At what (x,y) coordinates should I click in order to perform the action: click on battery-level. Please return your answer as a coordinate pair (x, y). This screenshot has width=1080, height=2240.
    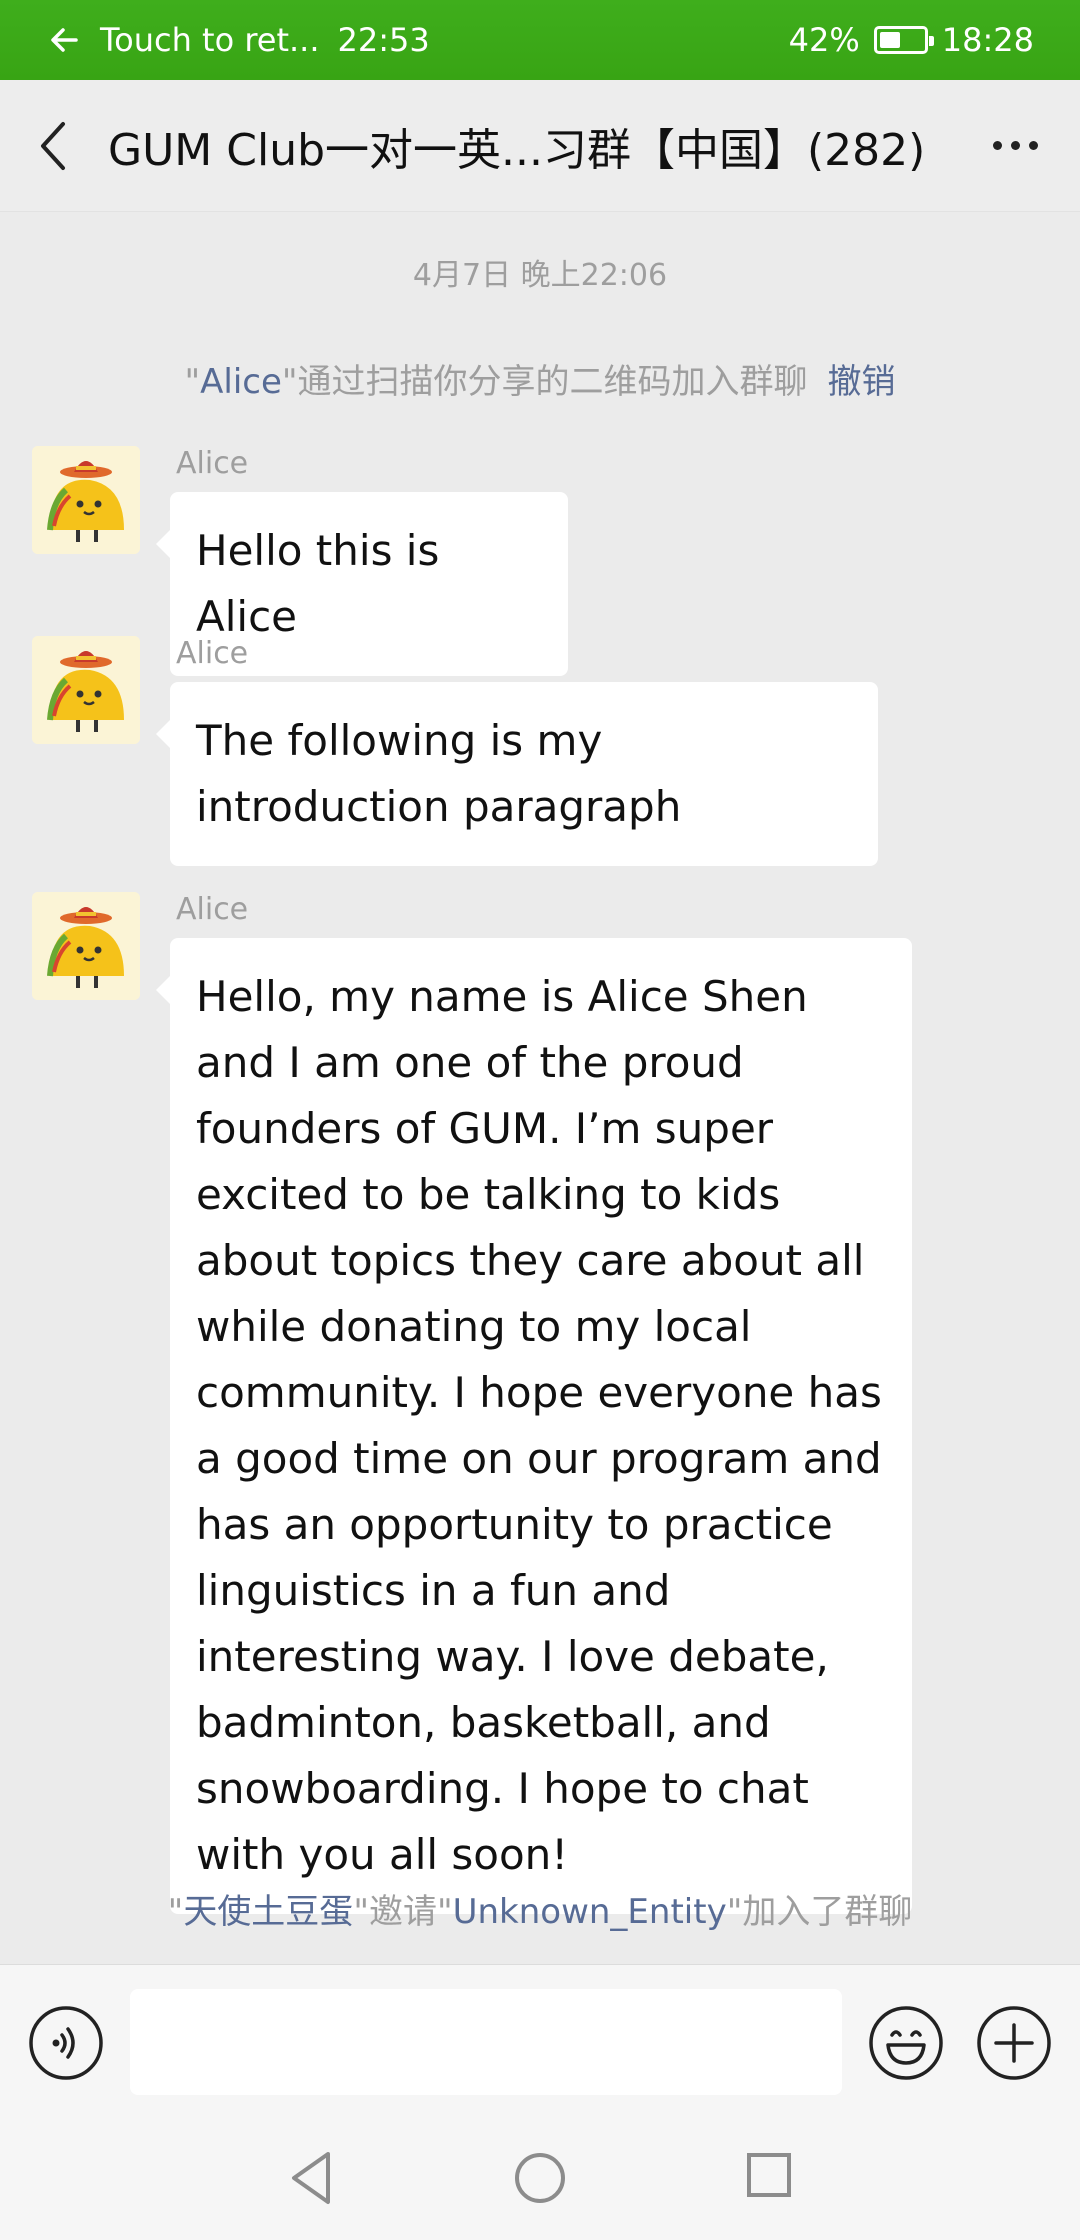
    Looking at the image, I should click on (889, 40).